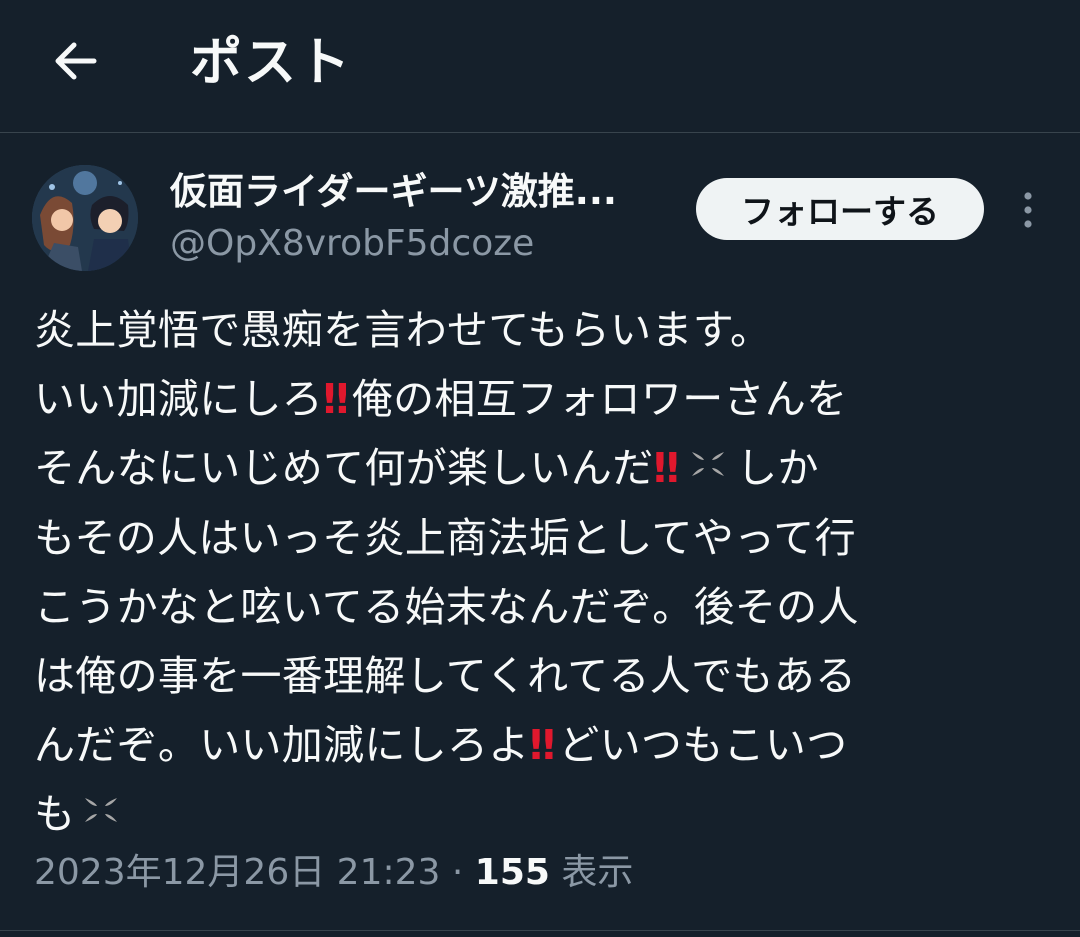 The image size is (1080, 937). Describe the element at coordinates (403, 330) in the screenshot. I see `tweet-text-segment: 炎上覚悟で愚痴を言わせてもらいます。` at that location.